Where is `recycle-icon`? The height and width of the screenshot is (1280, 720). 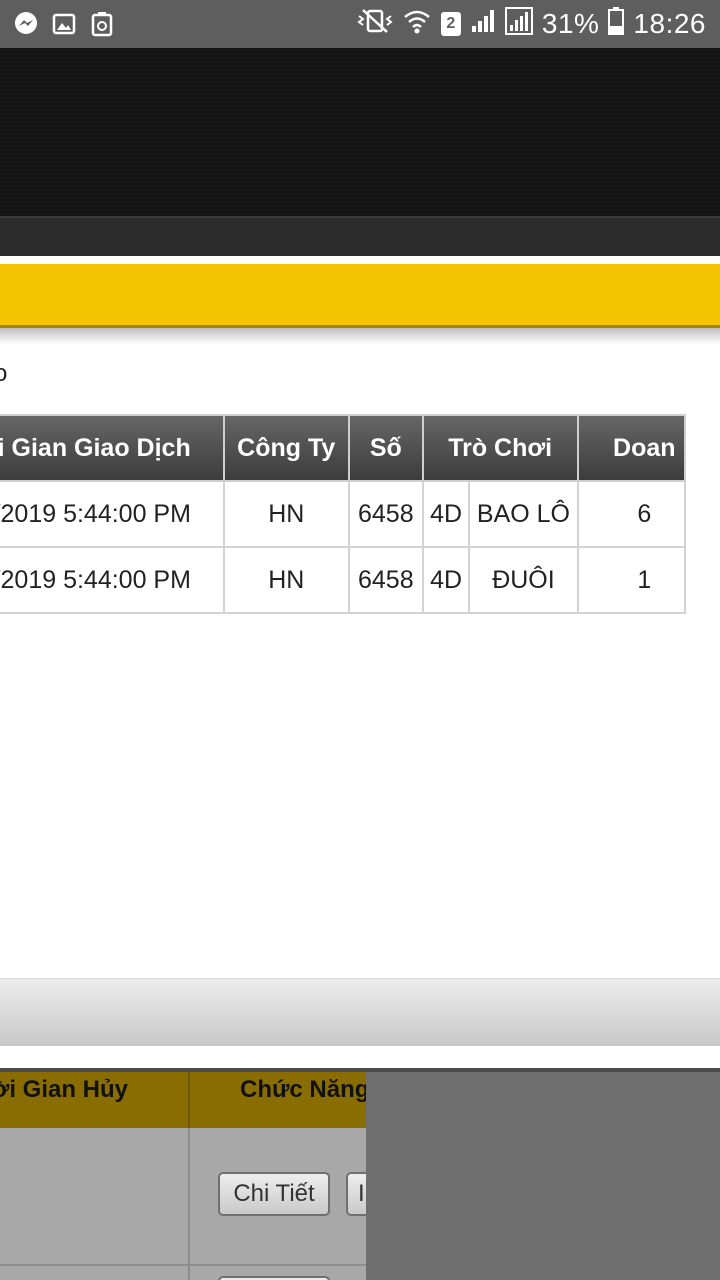 recycle-icon is located at coordinates (102, 24).